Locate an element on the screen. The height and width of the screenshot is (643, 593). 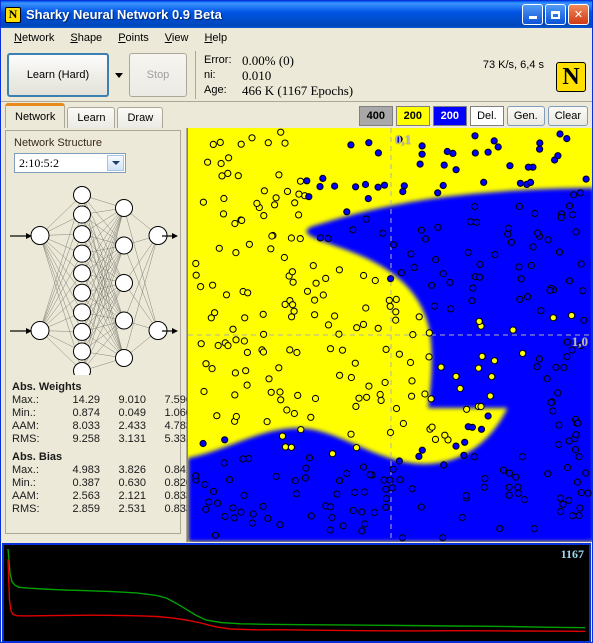
window-title: Sharky Neural Network 0.9 Beta is located at coordinates (124, 14).